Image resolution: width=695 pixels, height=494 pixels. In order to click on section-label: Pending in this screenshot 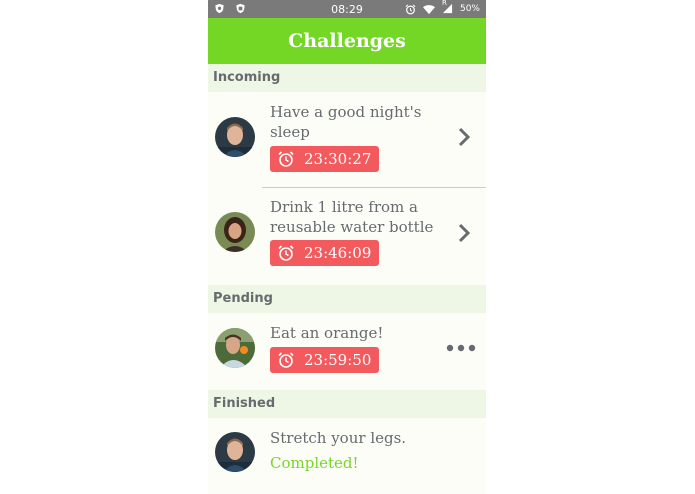, I will do `click(243, 298)`.